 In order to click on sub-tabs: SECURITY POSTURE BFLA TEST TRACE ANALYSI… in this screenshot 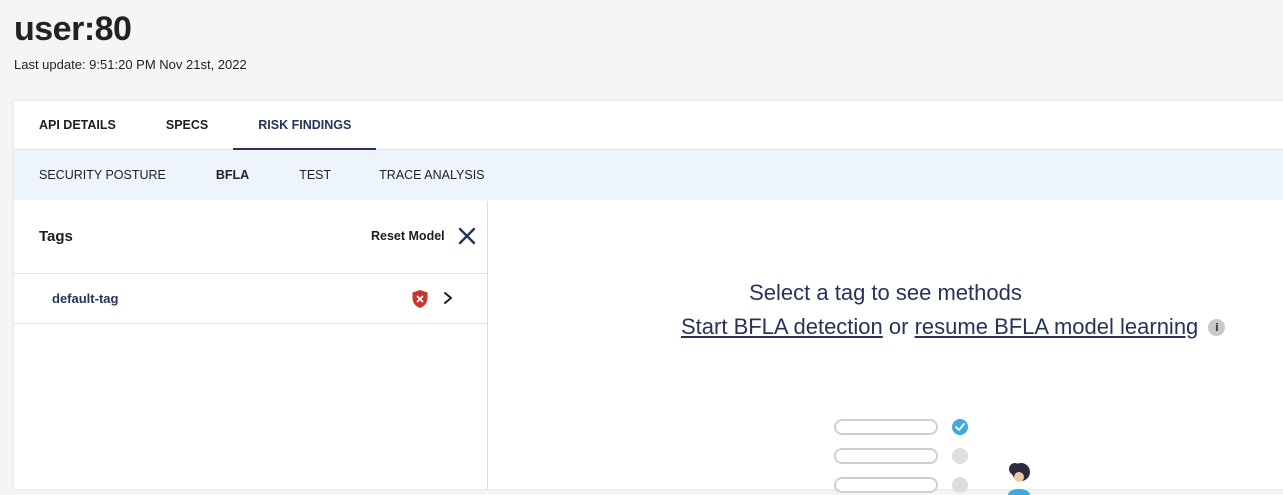, I will do `click(648, 175)`.